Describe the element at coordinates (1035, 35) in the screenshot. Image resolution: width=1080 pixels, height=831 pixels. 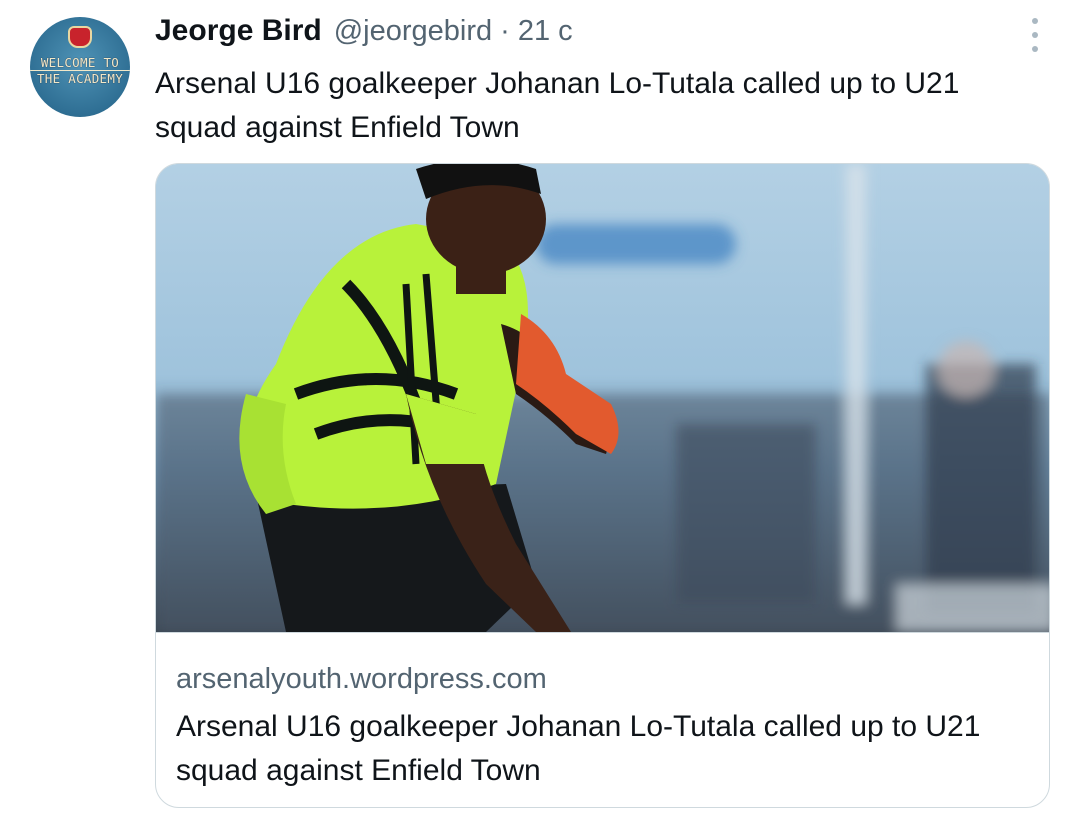
I see `more-vertical-icon` at that location.